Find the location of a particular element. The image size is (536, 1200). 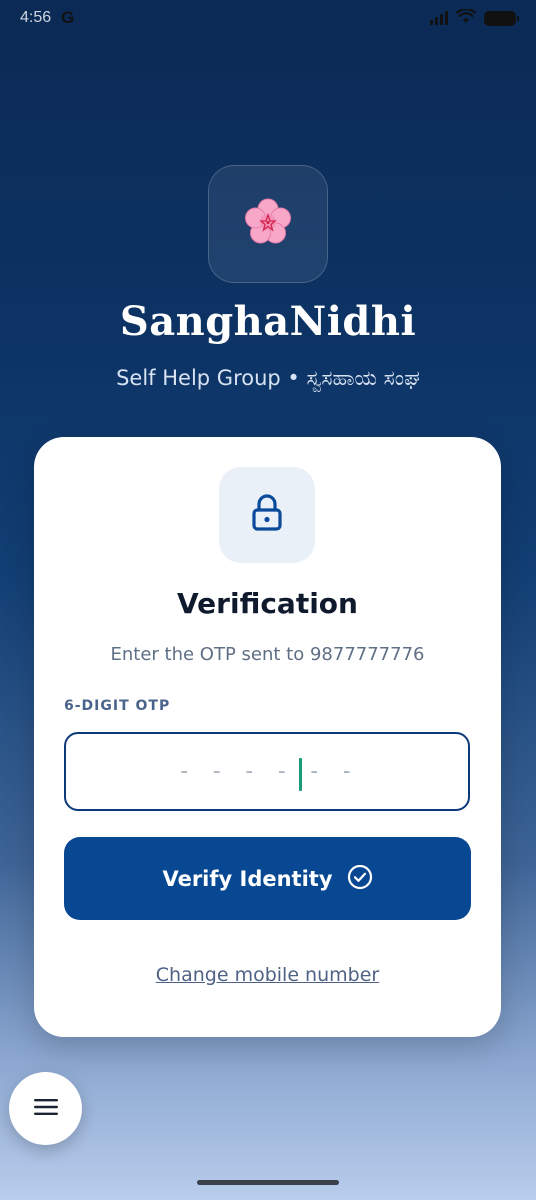

otp-label: 6-DIGIT OTP is located at coordinates (117, 706).